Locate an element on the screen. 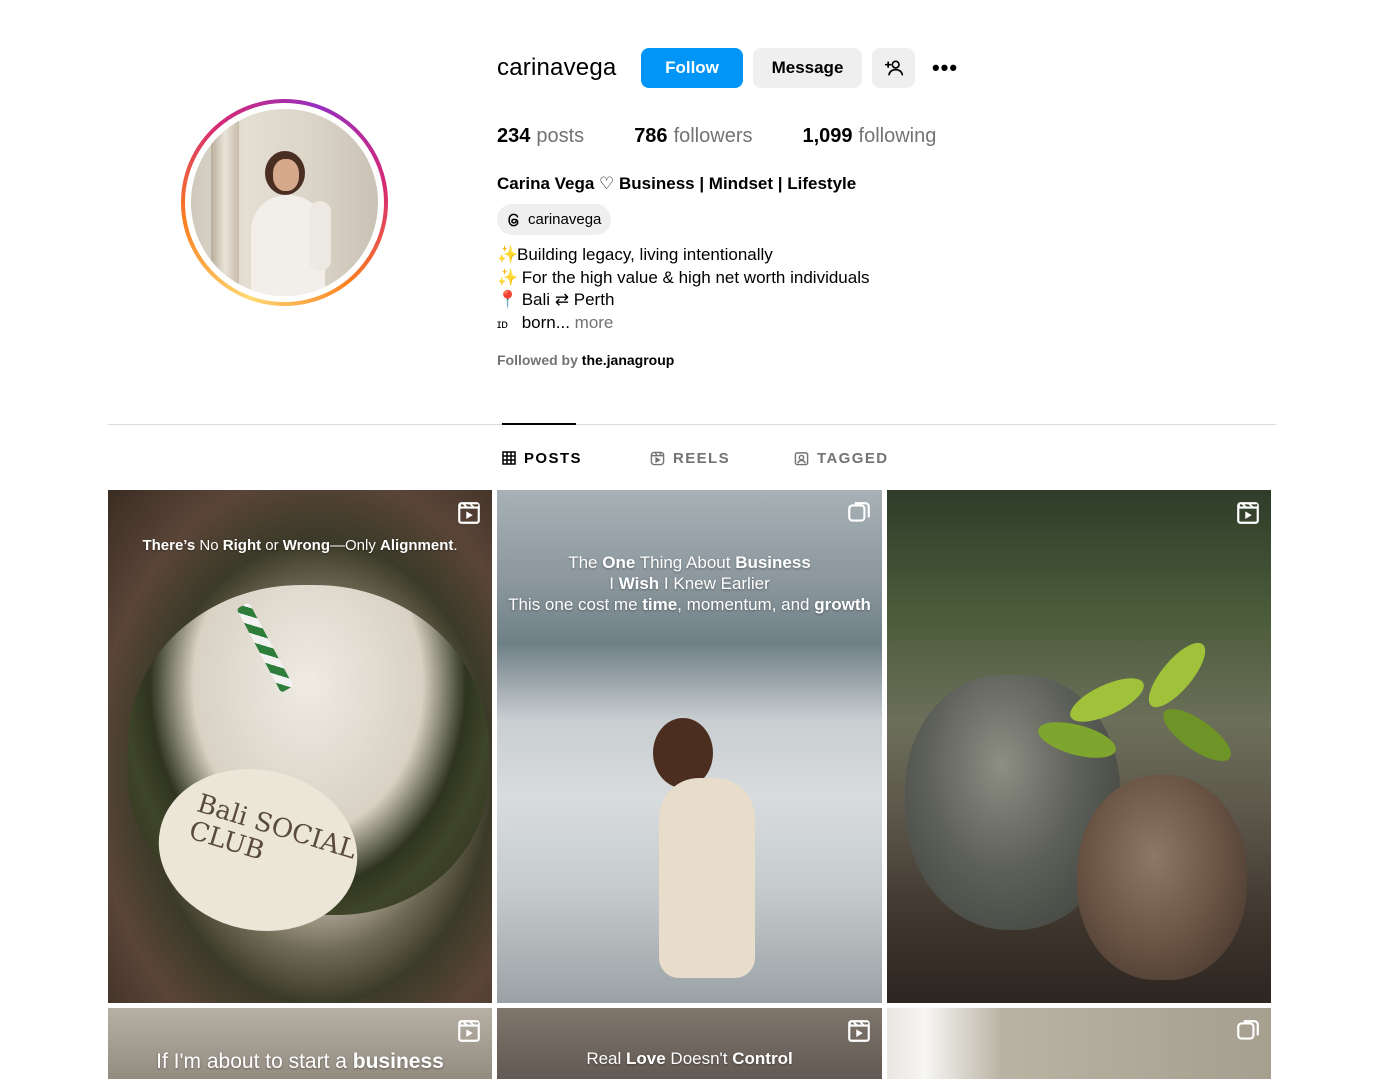  caption-bold: time is located at coordinates (660, 604).